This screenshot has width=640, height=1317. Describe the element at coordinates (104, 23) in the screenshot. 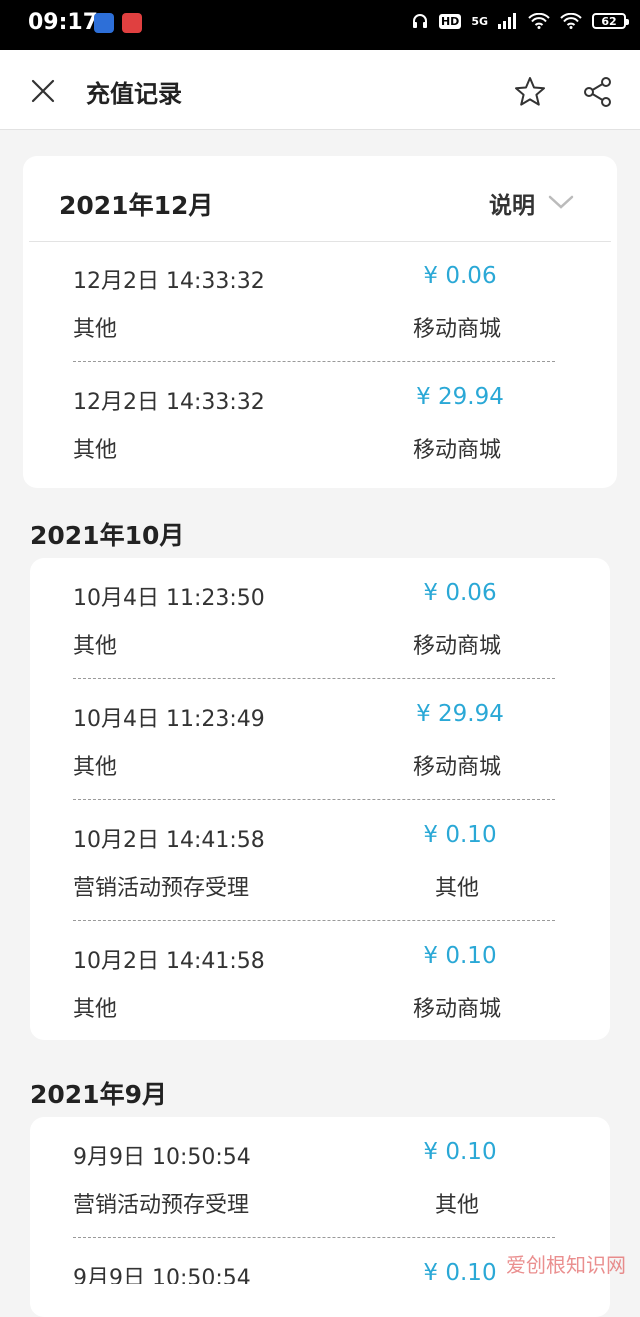

I see `app-notification-icon` at that location.